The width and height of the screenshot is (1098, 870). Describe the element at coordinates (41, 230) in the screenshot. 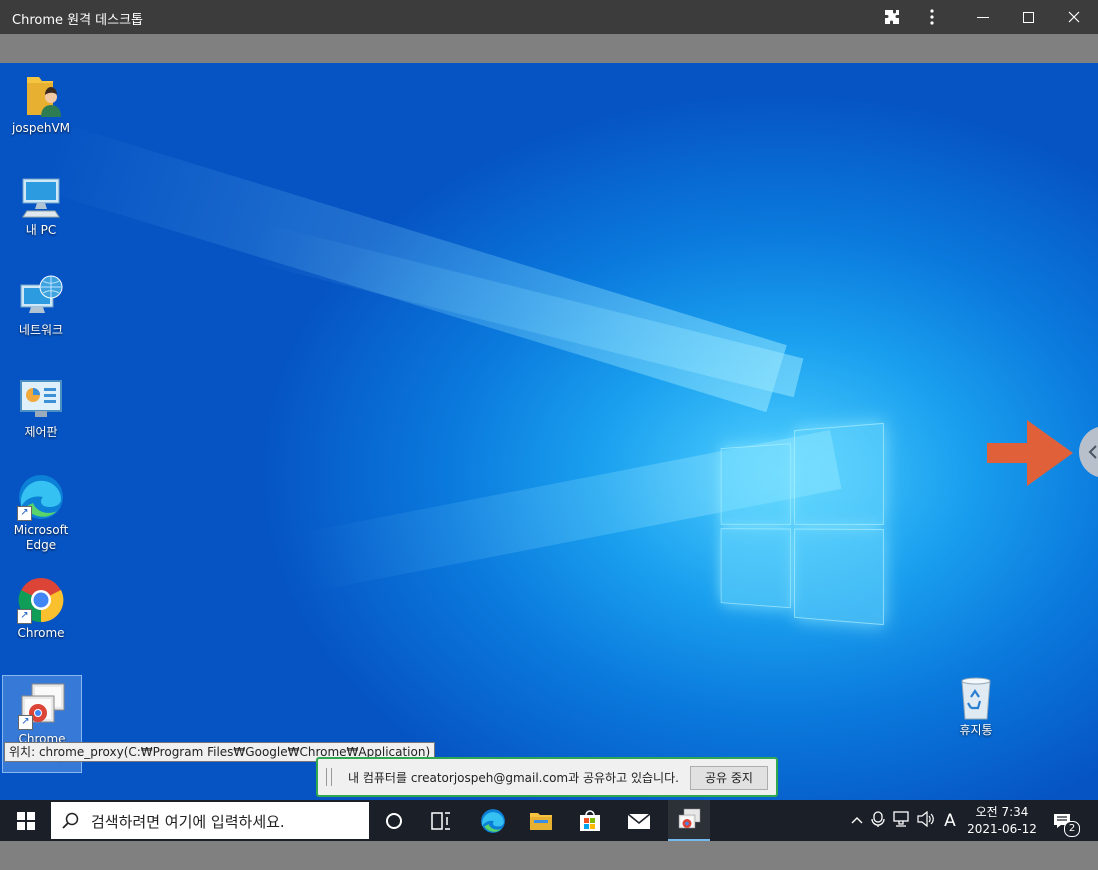

I see `desktop-icon-label: 내 PC` at that location.